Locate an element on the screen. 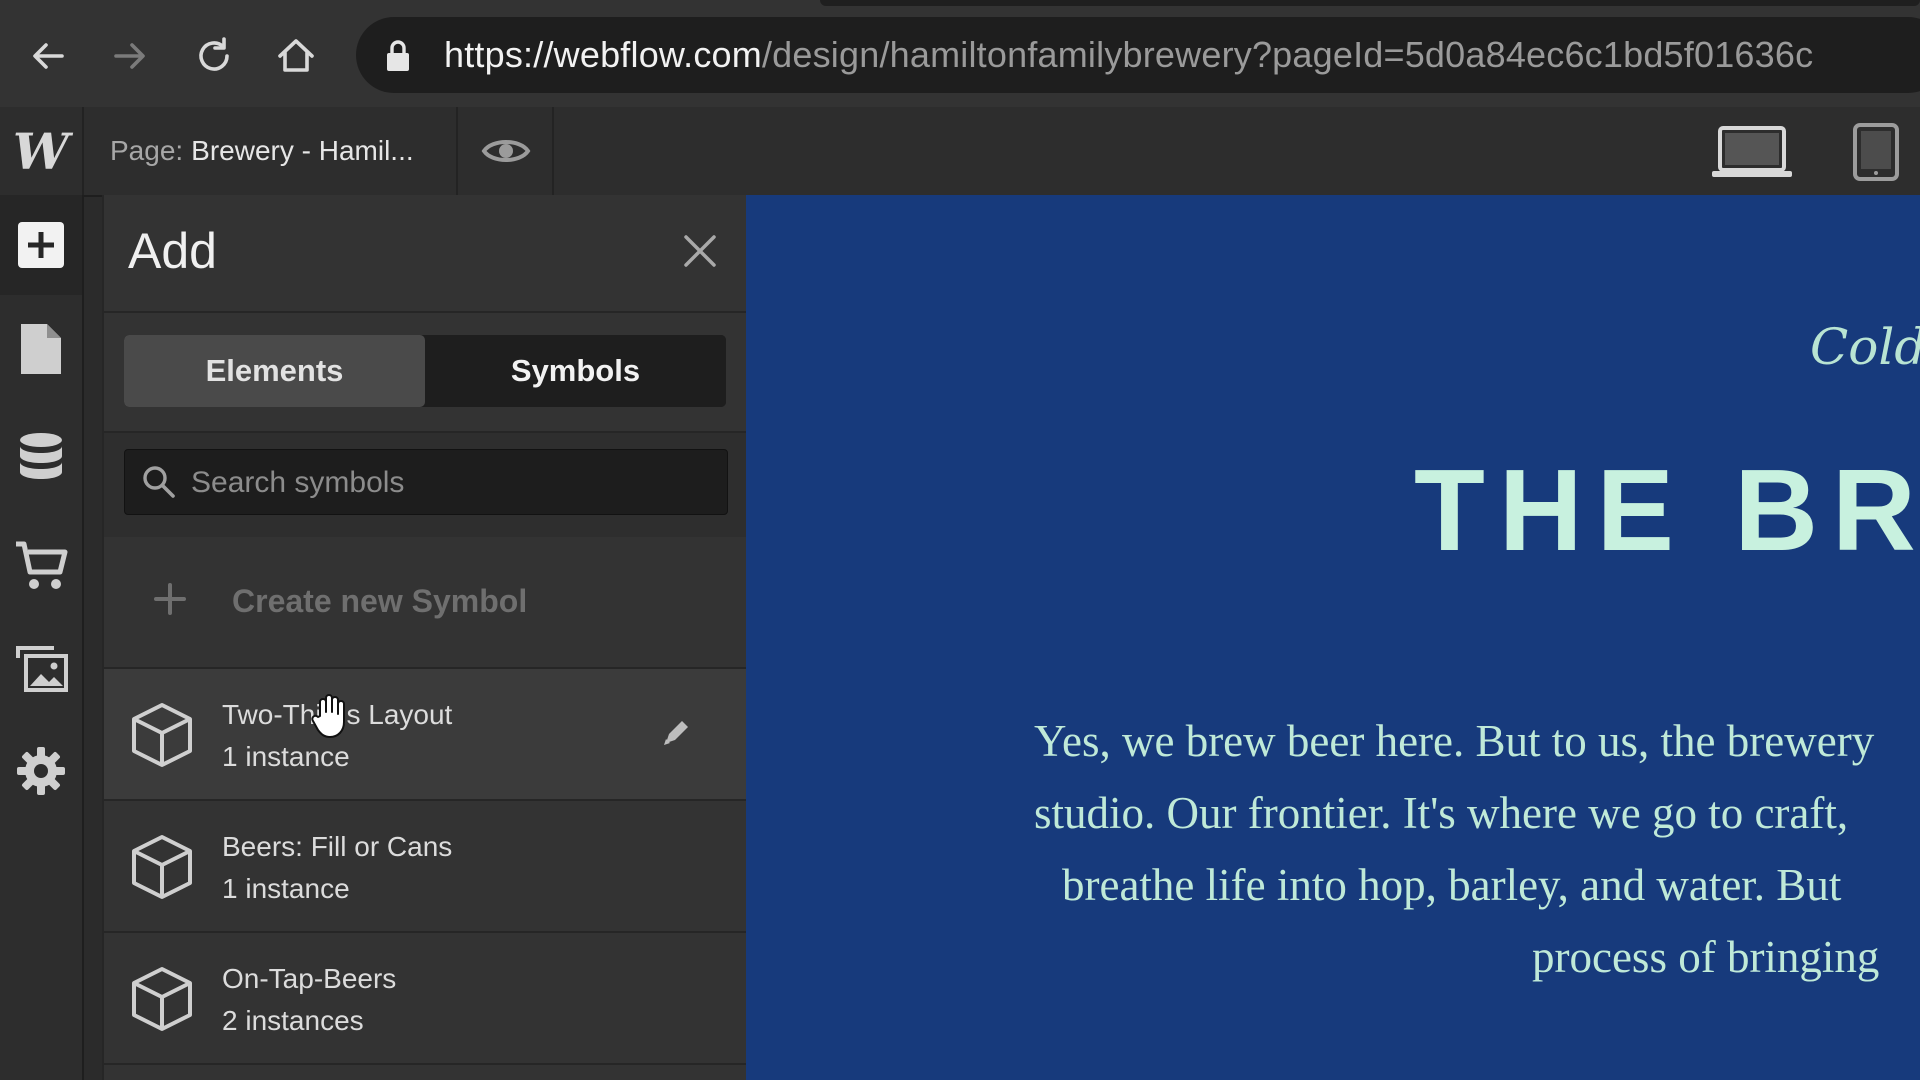 This screenshot has width=1920, height=1080. webflow-logo: W is located at coordinates (42, 151).